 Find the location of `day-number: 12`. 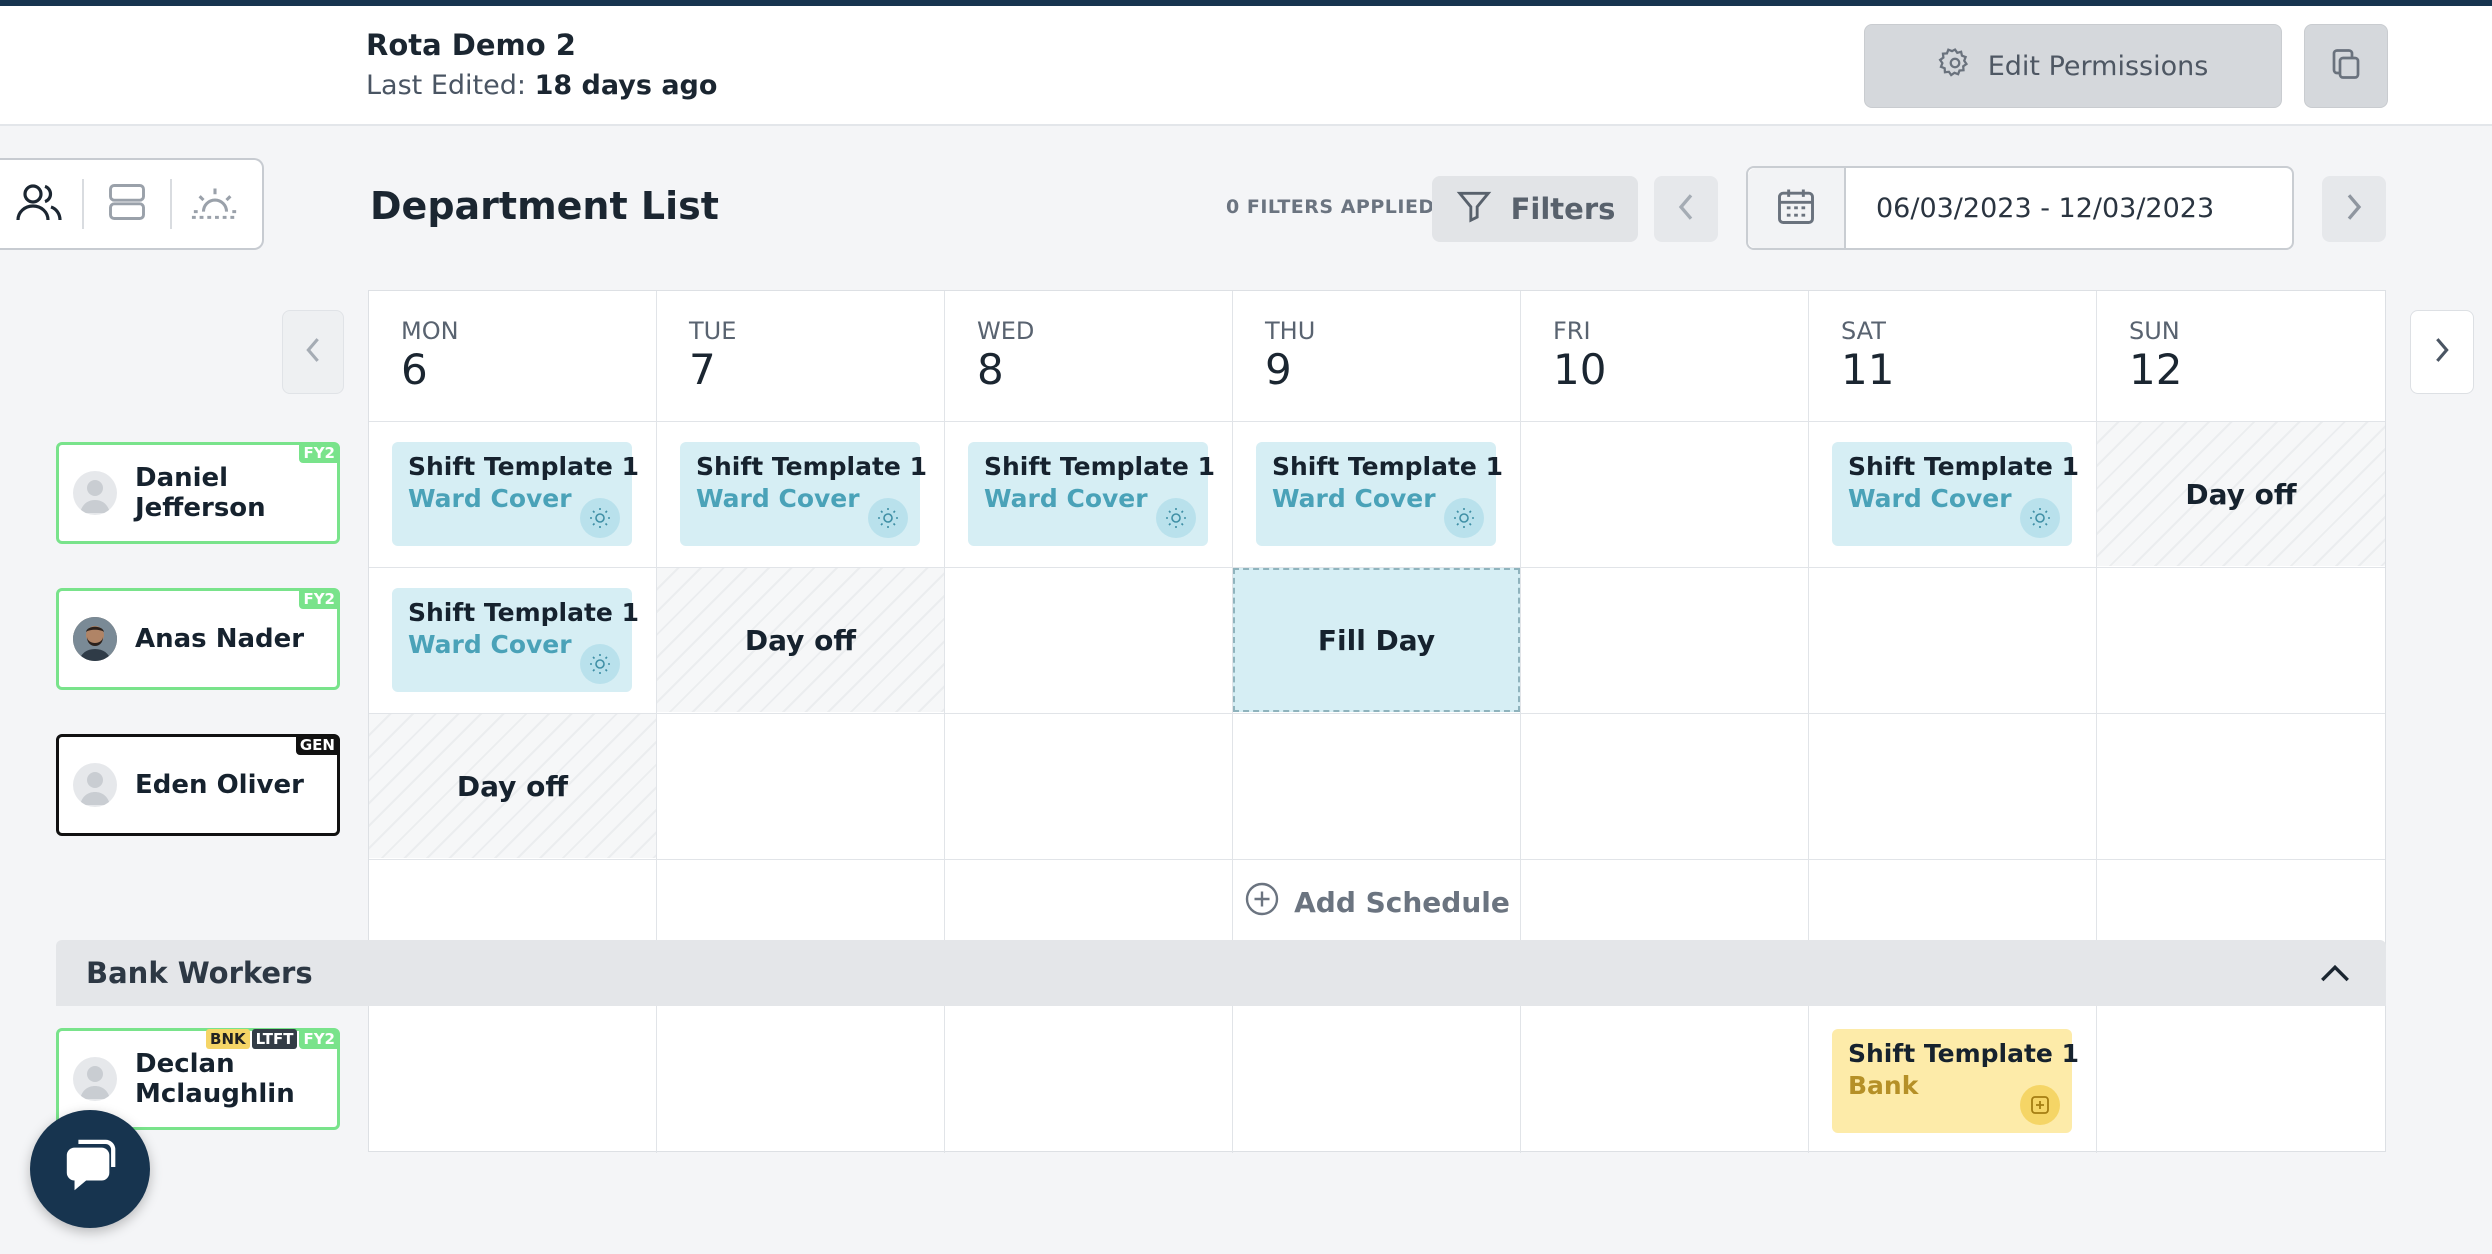

day-number: 12 is located at coordinates (2156, 369).